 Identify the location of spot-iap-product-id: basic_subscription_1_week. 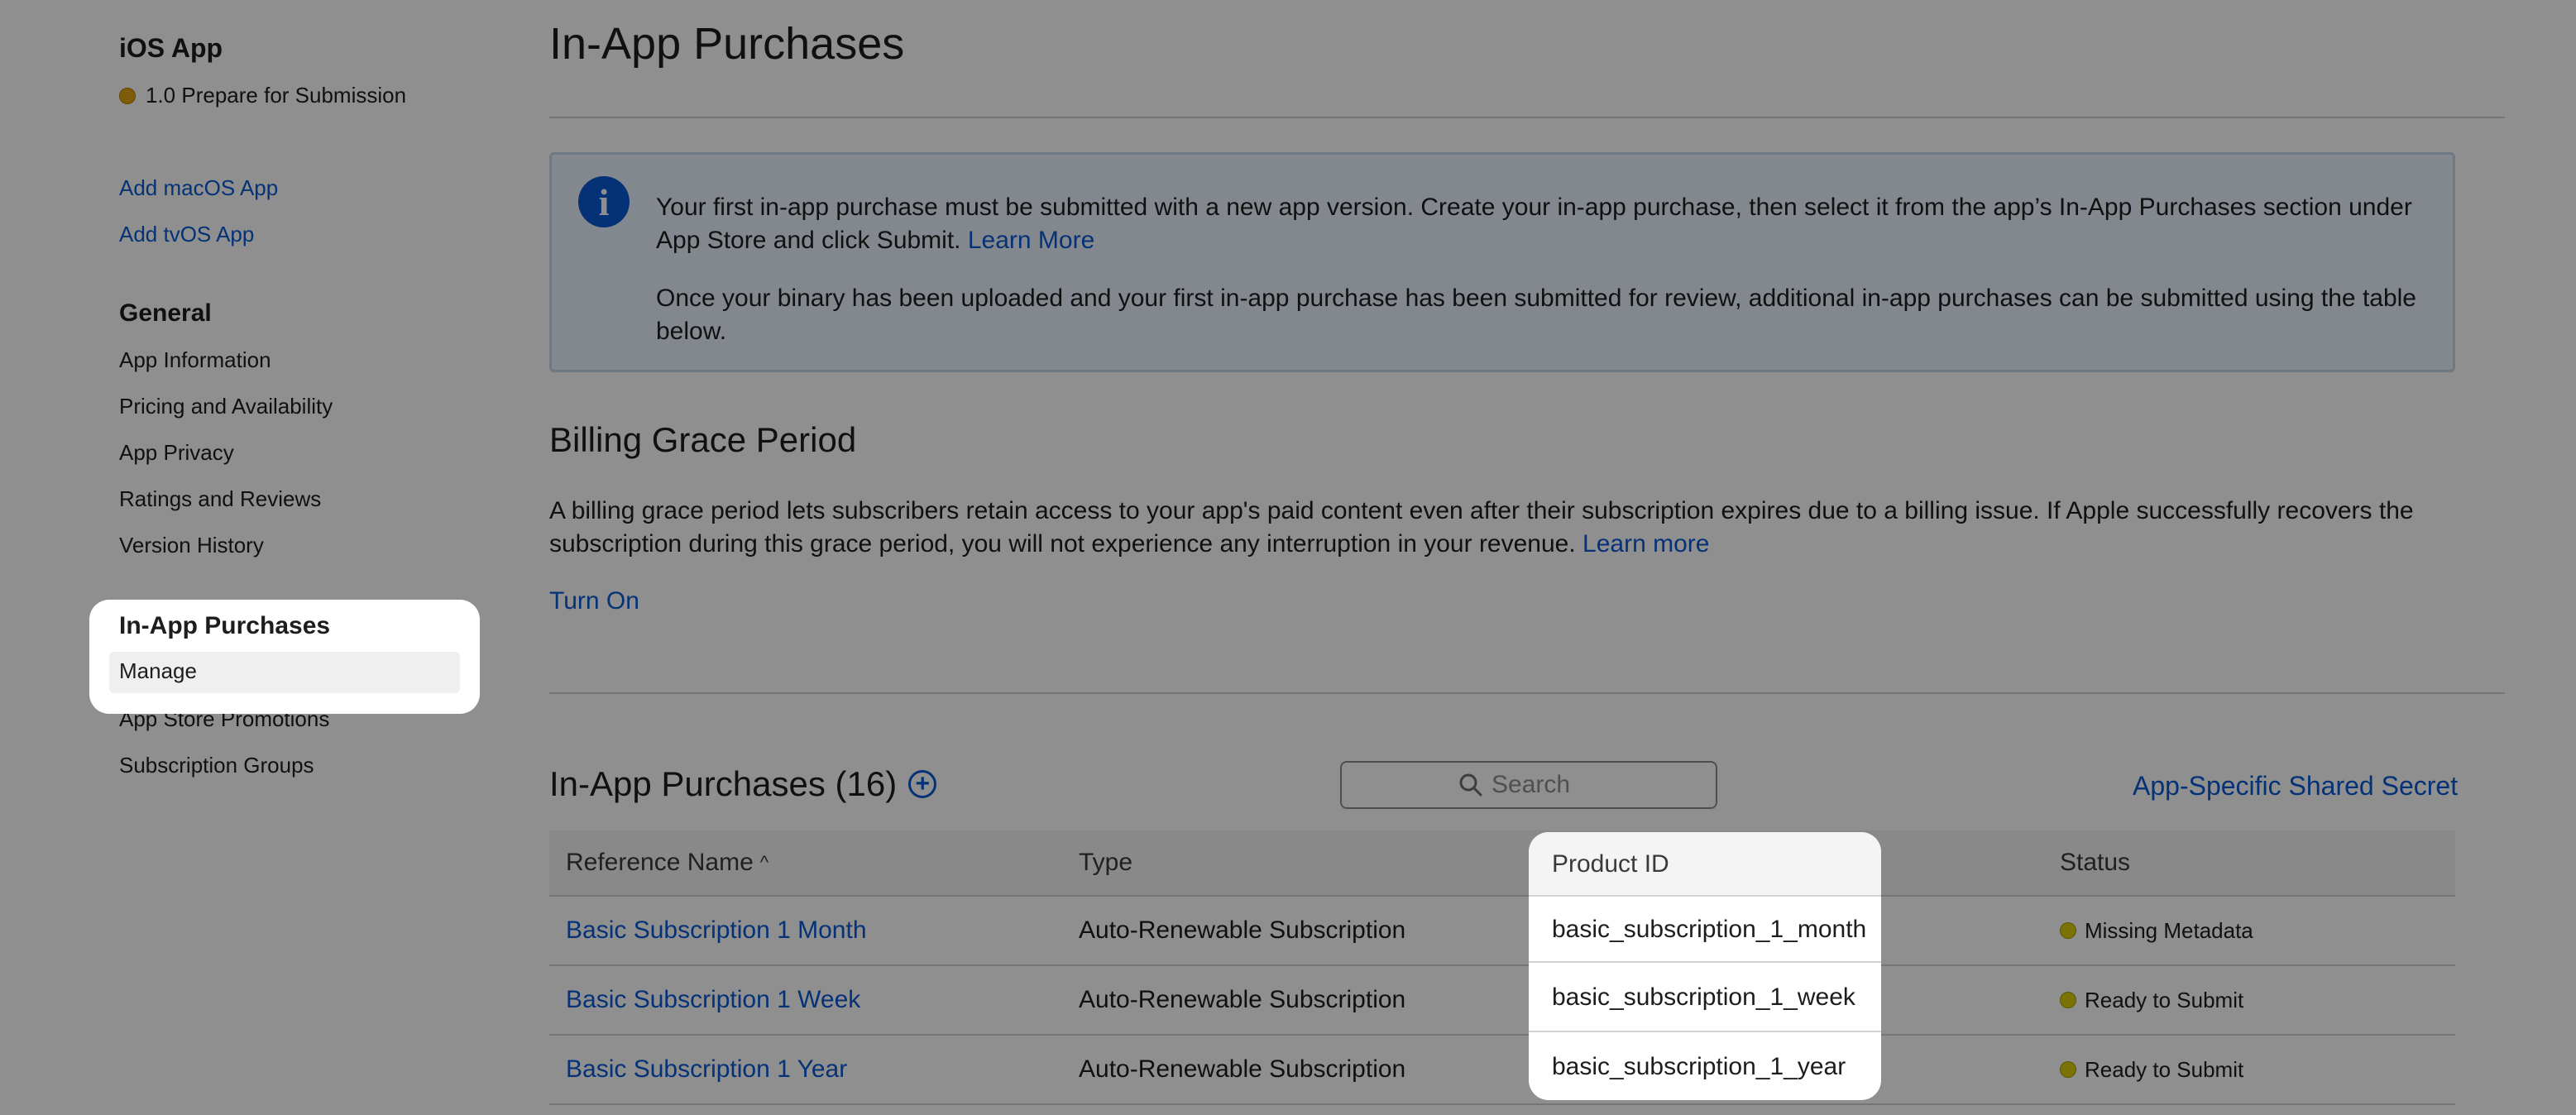
(1703, 997).